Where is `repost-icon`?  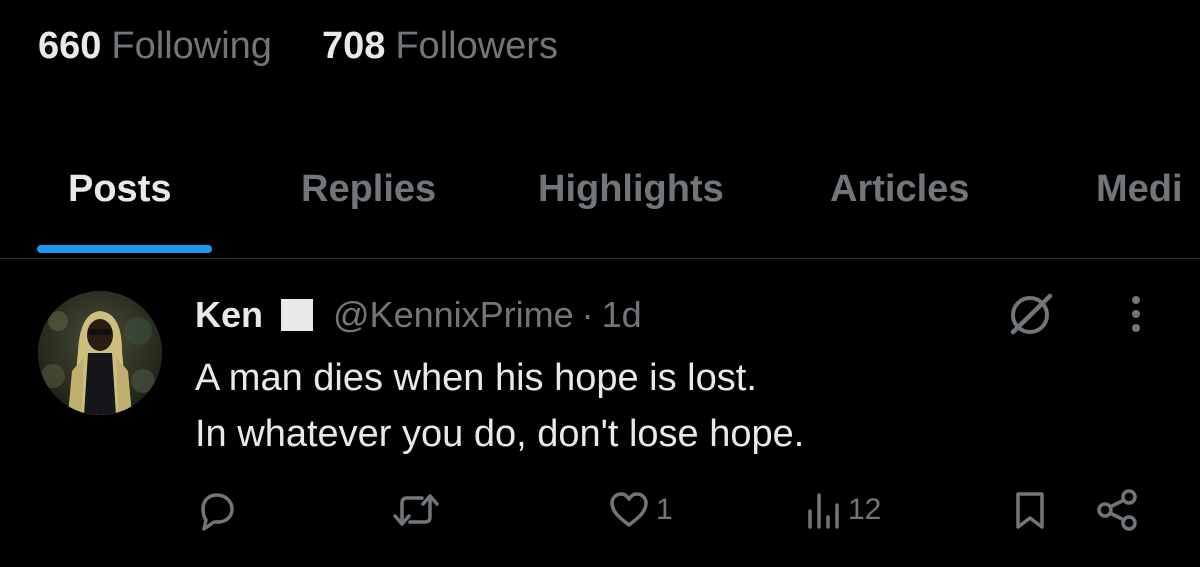
repost-icon is located at coordinates (416, 510).